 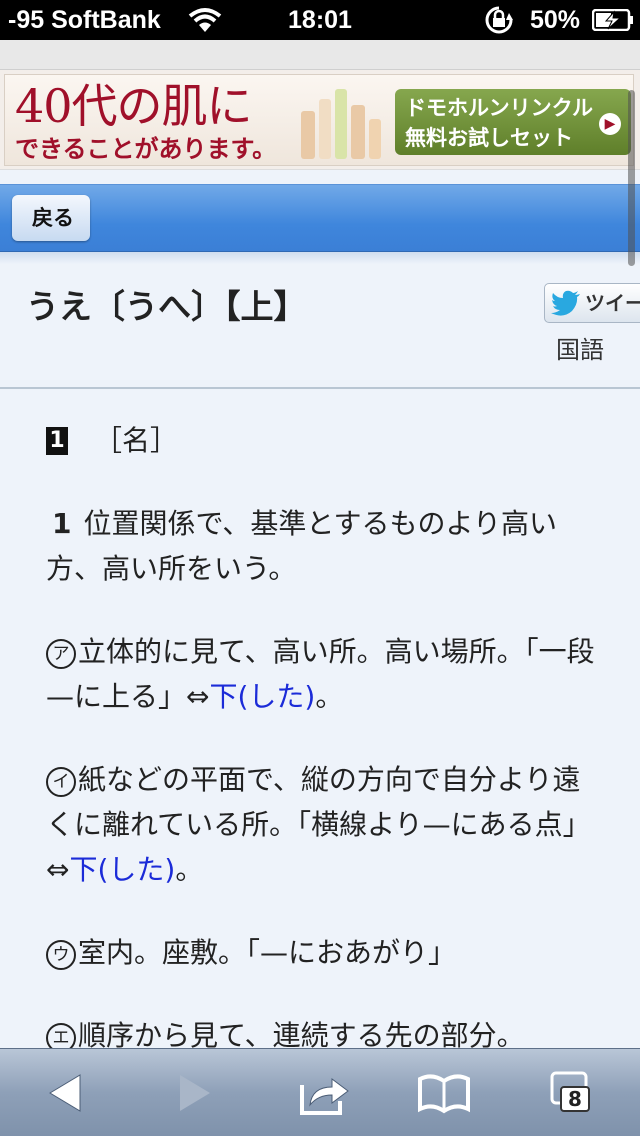 I want to click on sub-item-a: ア立体的に見て、高い所。高い場所。「一段—に上る」⇔下(した)。, so click(x=326, y=674).